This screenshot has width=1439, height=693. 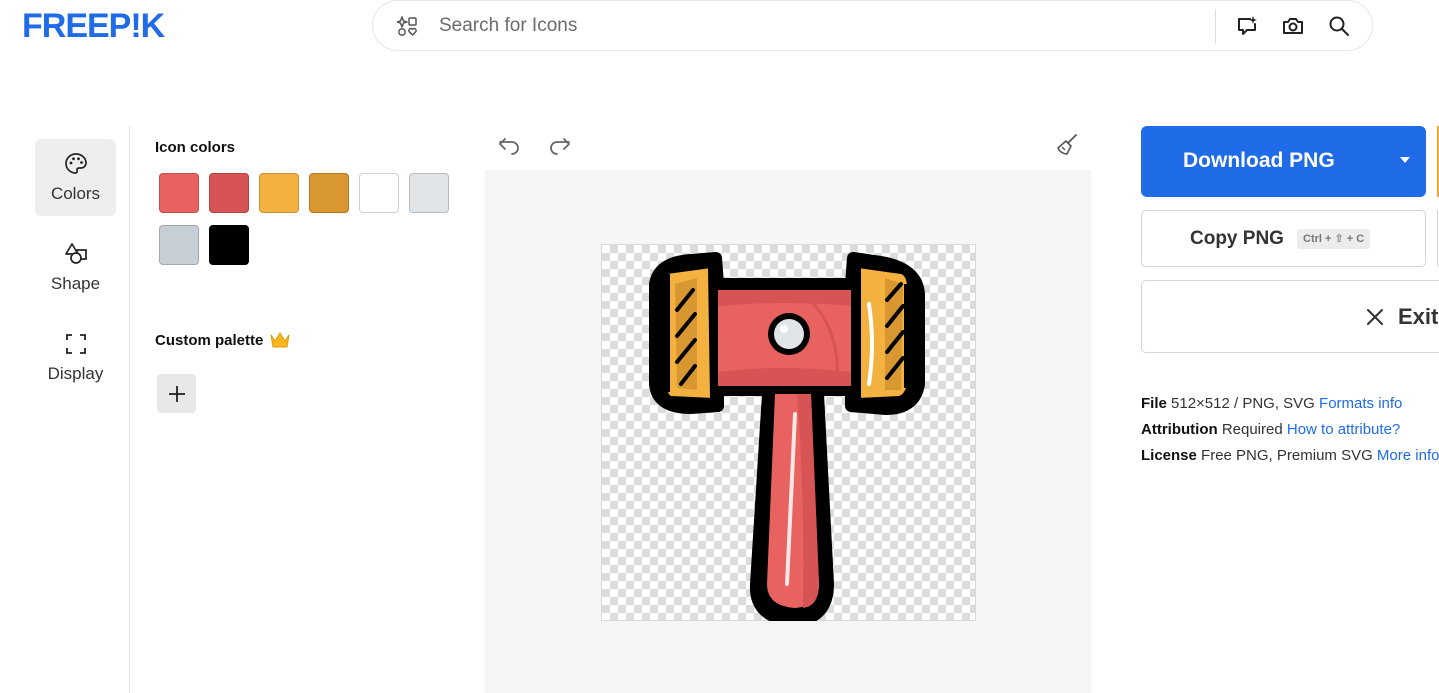 What do you see at coordinates (1287, 455) in the screenshot?
I see `license-value: Free PNG, Premium SVG` at bounding box center [1287, 455].